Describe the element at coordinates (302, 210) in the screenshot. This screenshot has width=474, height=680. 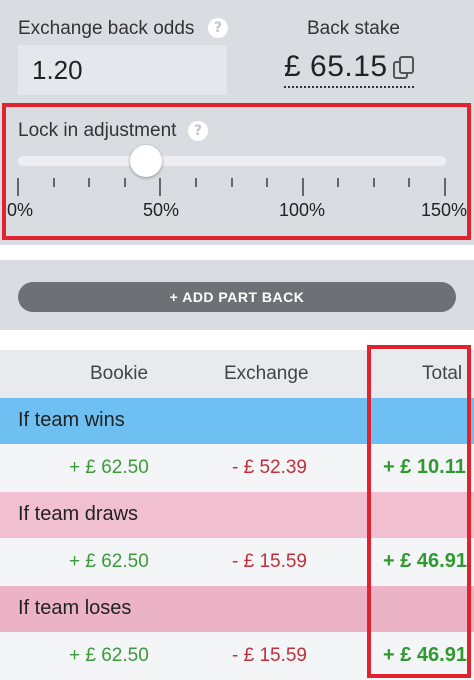
I see `tick-label-100: 100%` at that location.